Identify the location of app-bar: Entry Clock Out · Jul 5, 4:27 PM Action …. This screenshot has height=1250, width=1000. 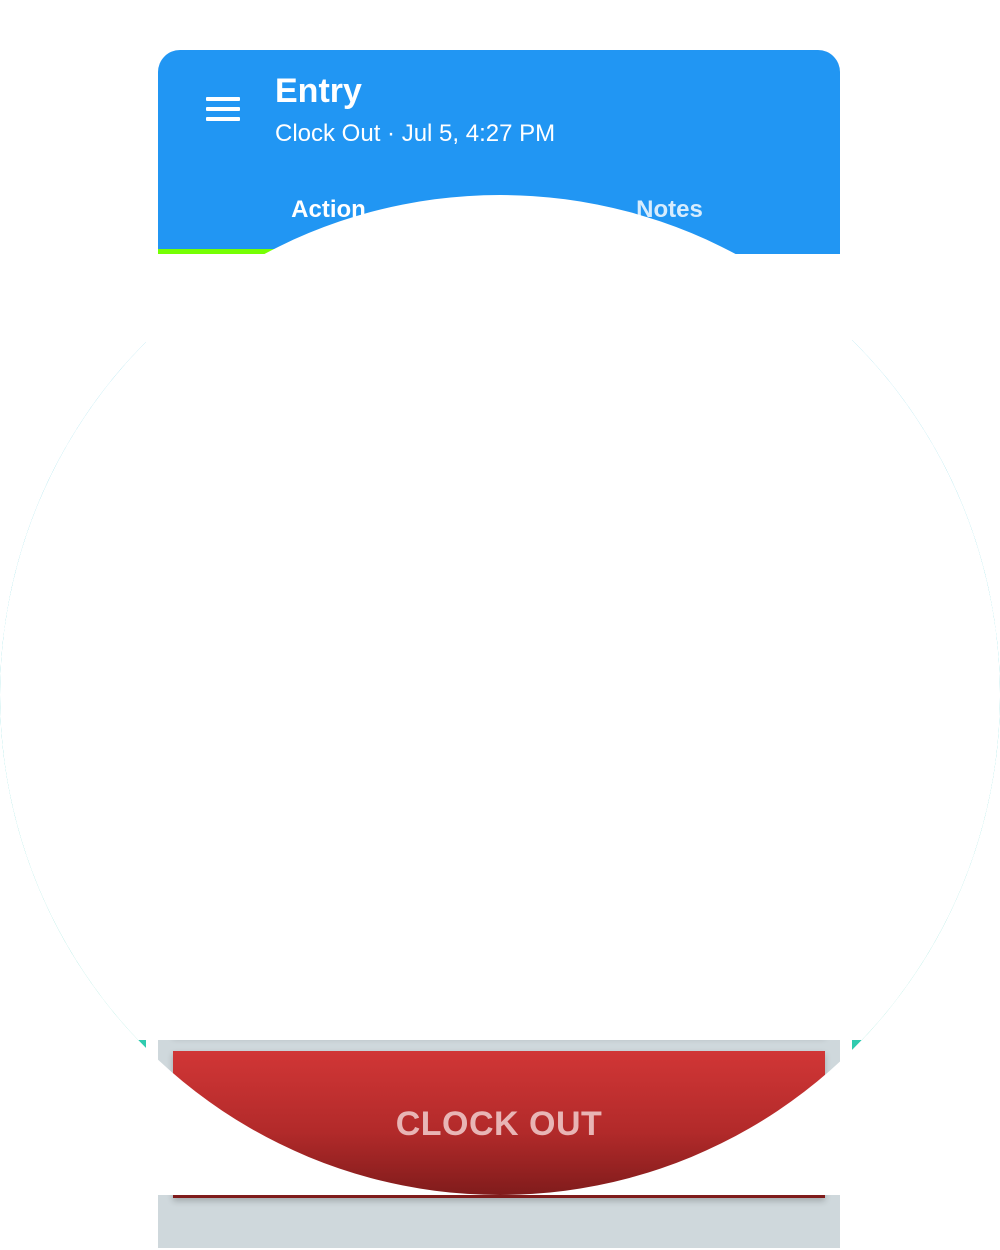
(499, 152).